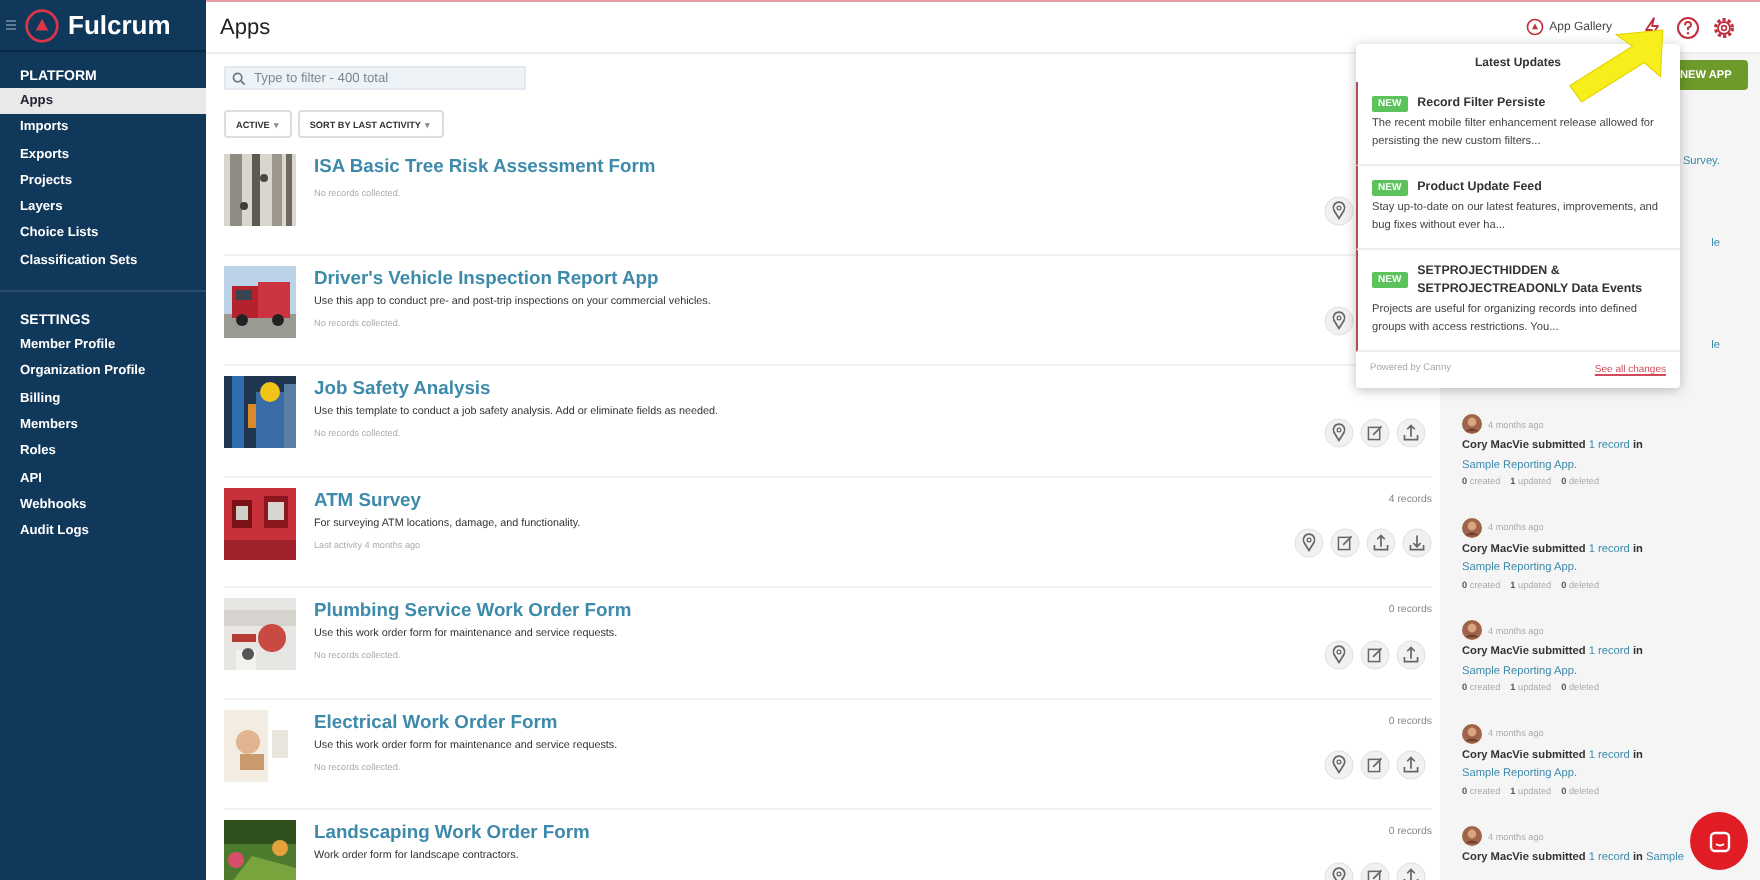 The width and height of the screenshot is (1760, 880). Describe the element at coordinates (1724, 27) in the screenshot. I see `settings-icon` at that location.